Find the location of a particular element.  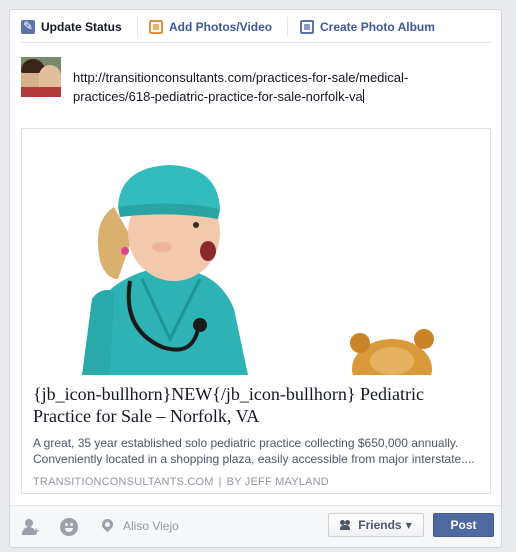

location-label: Aliso Viejo is located at coordinates (151, 526).